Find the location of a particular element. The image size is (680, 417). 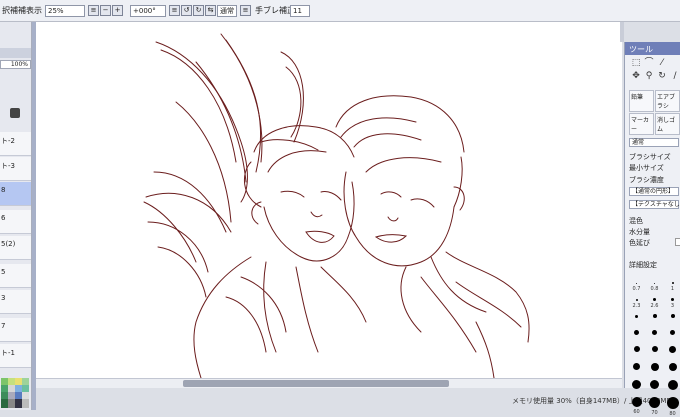

brush-size-cell: 1 is located at coordinates (671, 285).